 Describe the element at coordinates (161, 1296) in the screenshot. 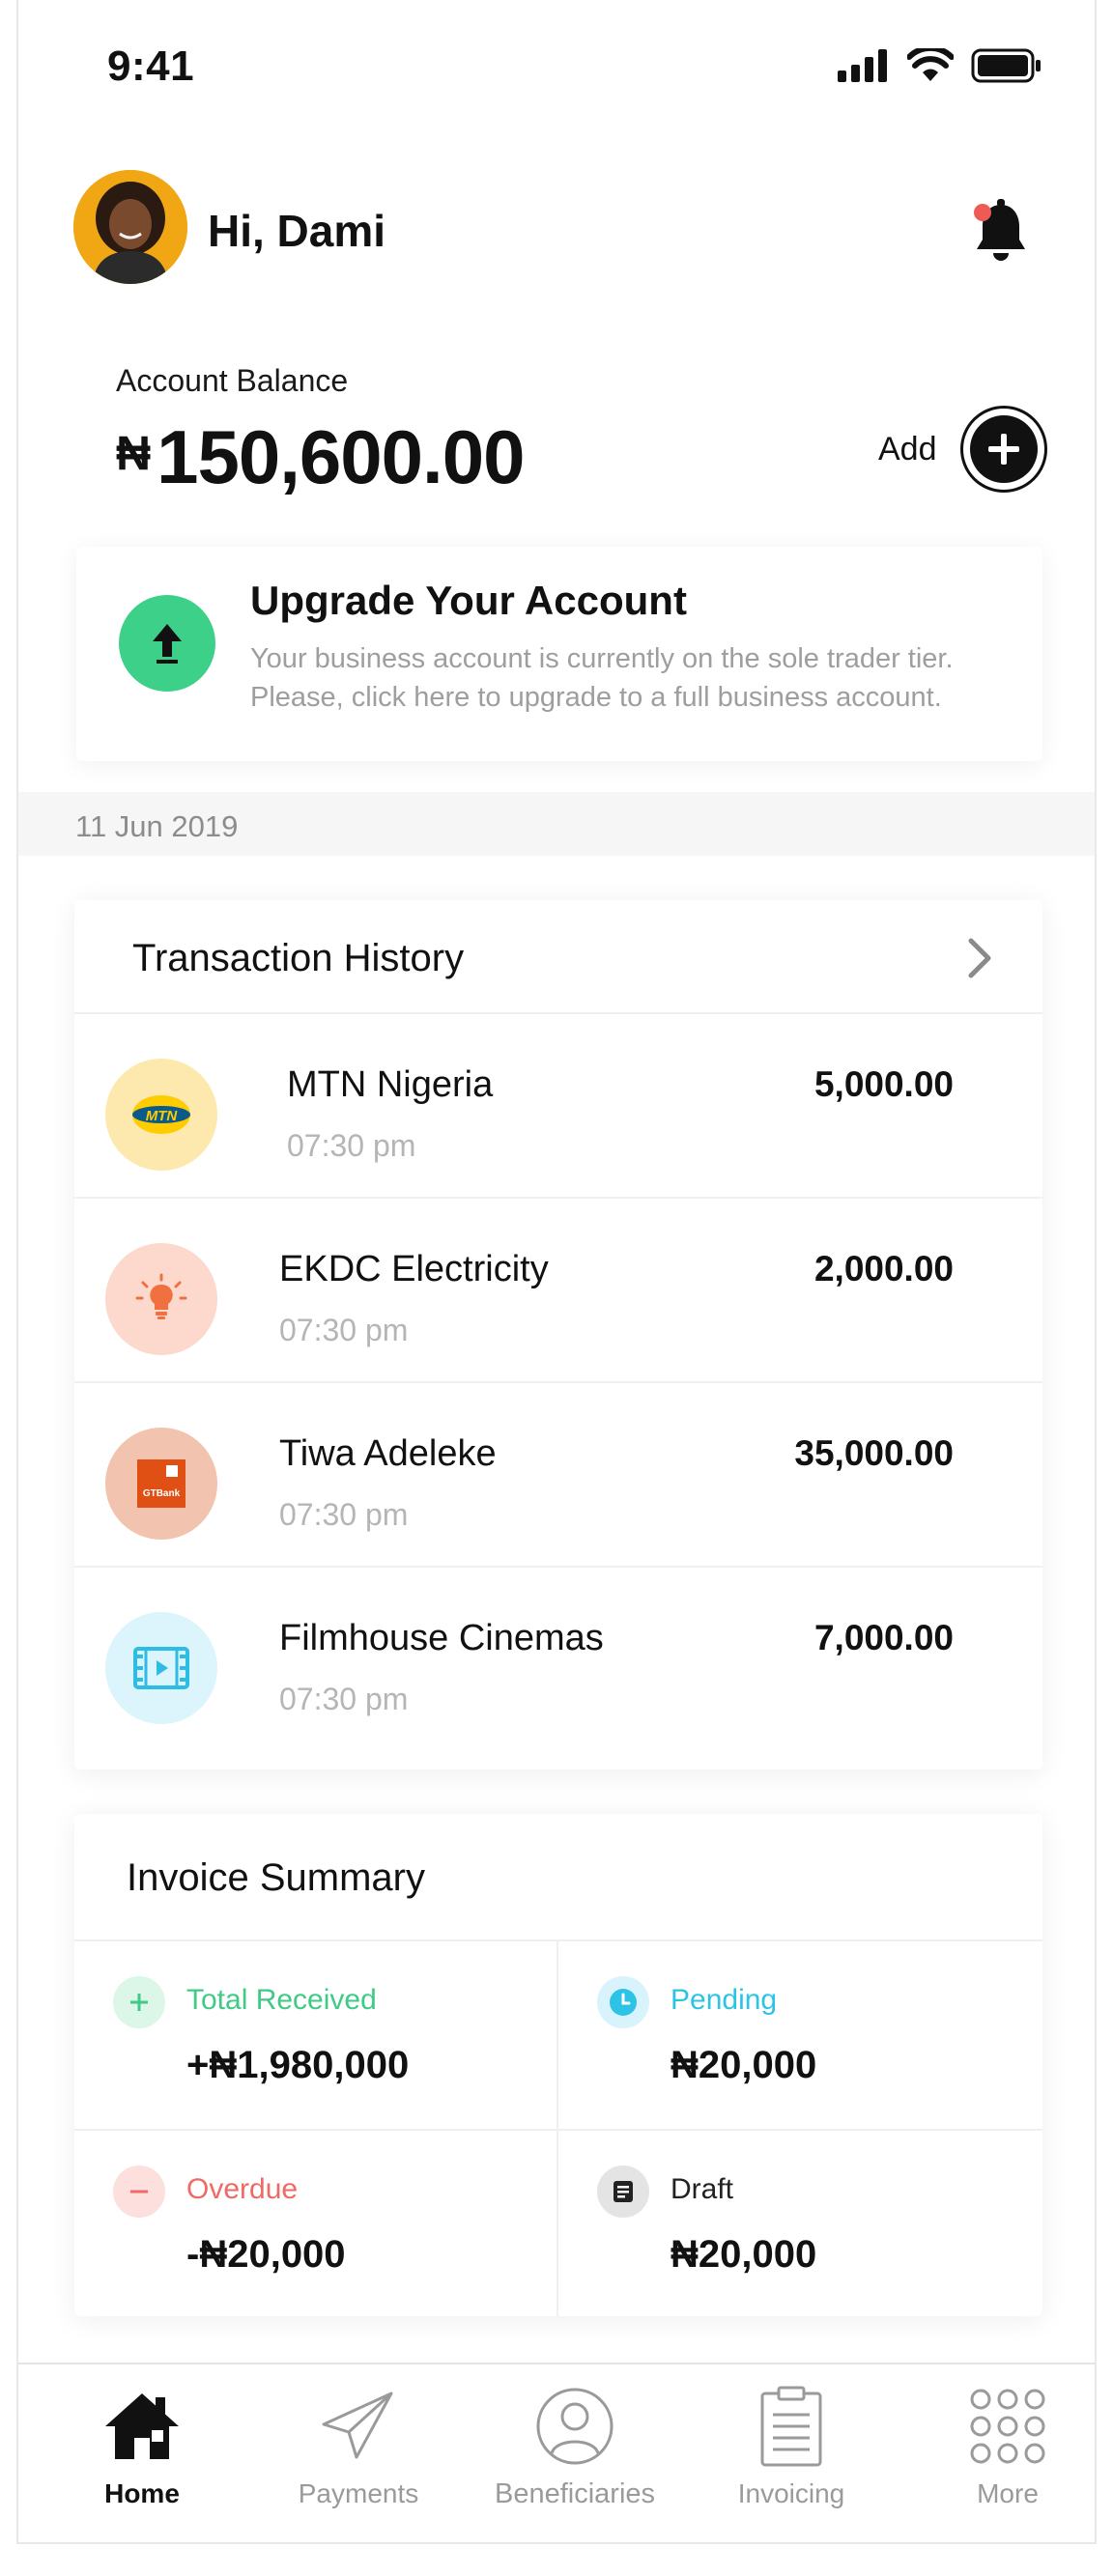

I see `lightbulb-icon` at that location.